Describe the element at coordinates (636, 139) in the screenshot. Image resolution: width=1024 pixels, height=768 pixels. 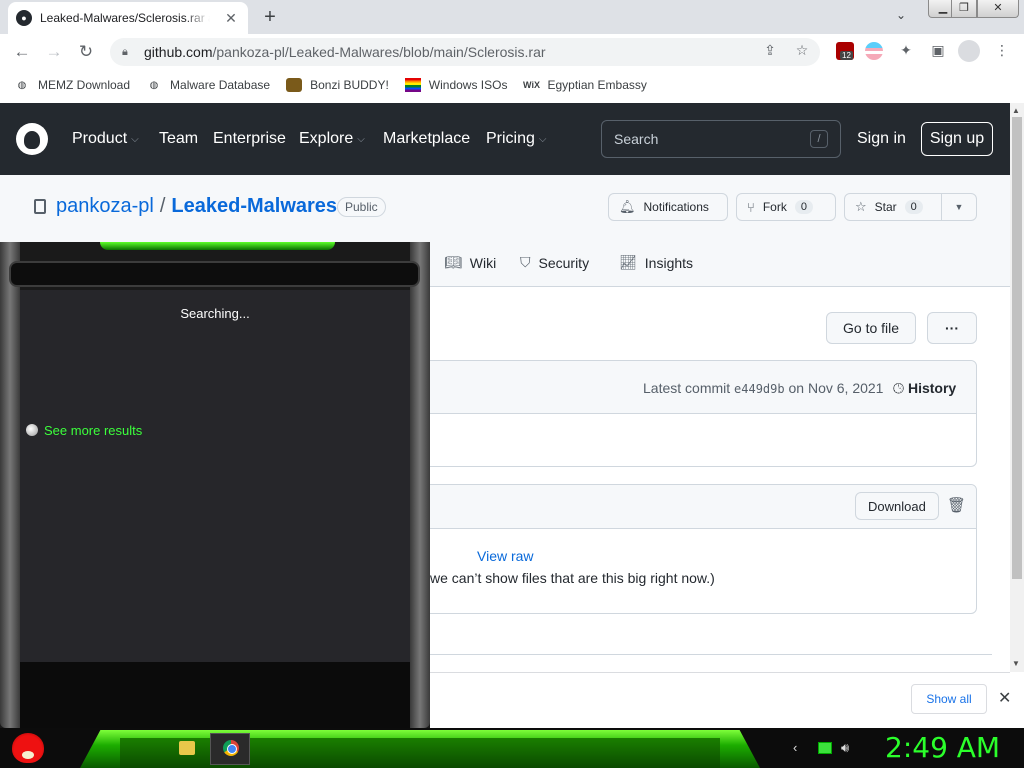
I see `search-placeholder: Search` at that location.